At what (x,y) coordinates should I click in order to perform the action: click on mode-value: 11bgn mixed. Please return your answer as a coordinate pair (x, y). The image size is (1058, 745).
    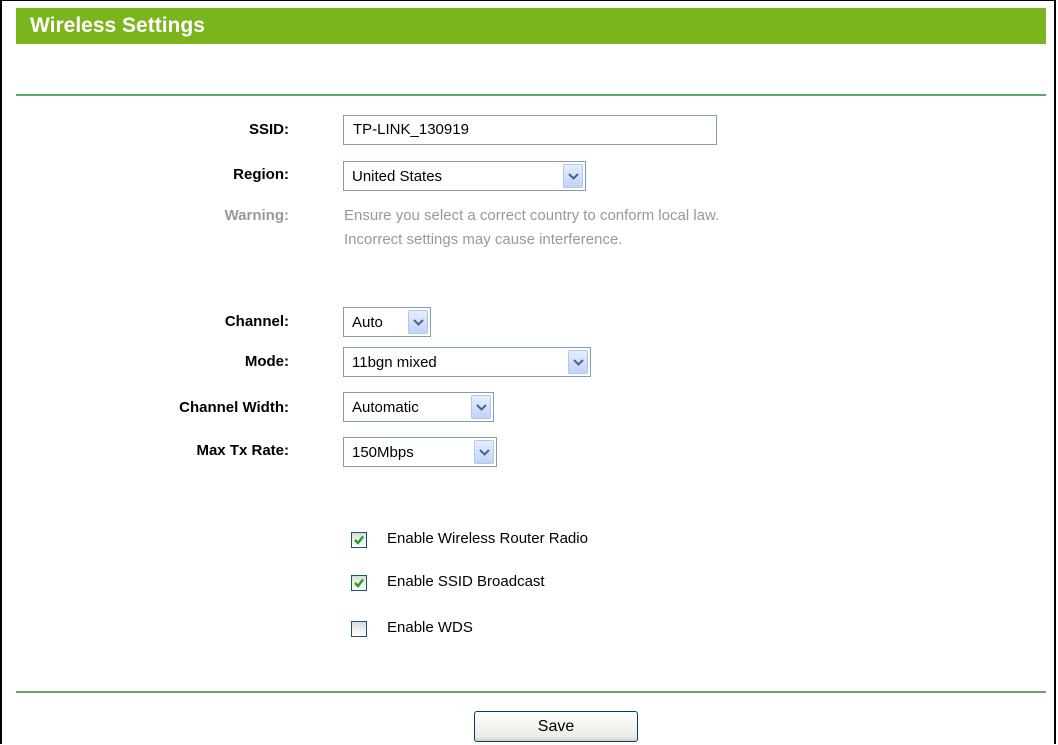
    Looking at the image, I should click on (394, 362).